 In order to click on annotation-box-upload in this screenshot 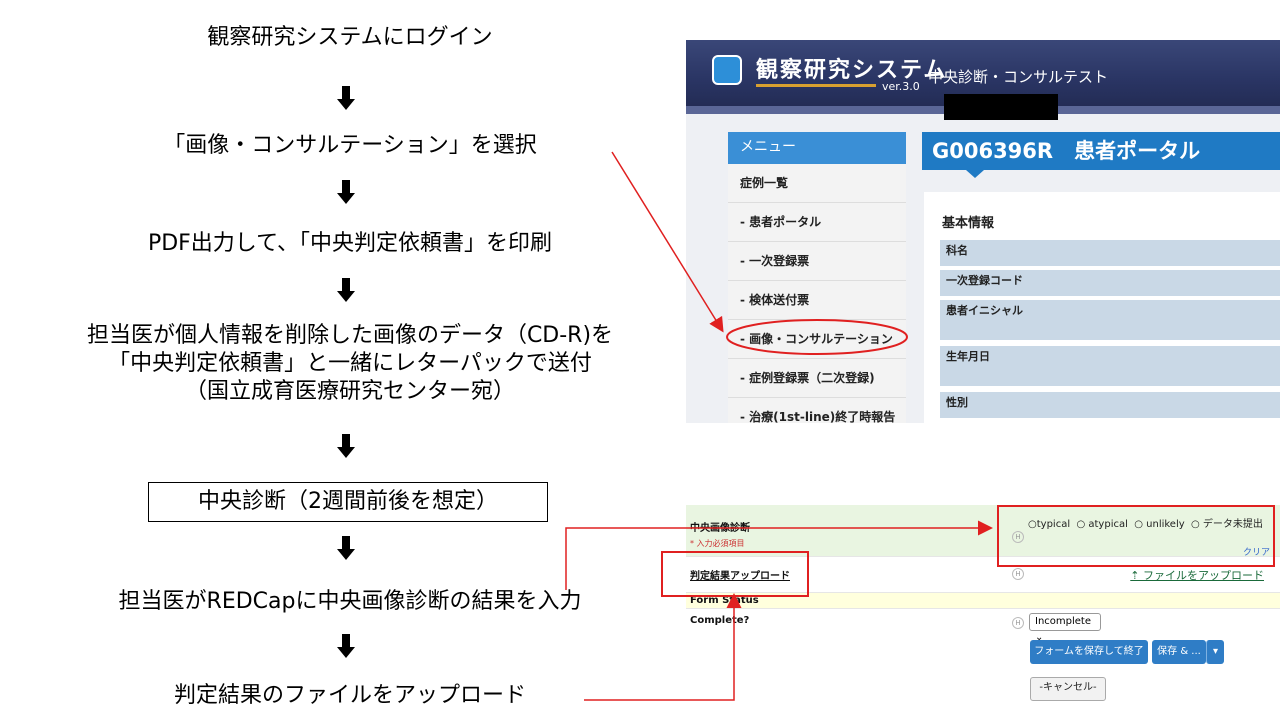, I will do `click(735, 574)`.